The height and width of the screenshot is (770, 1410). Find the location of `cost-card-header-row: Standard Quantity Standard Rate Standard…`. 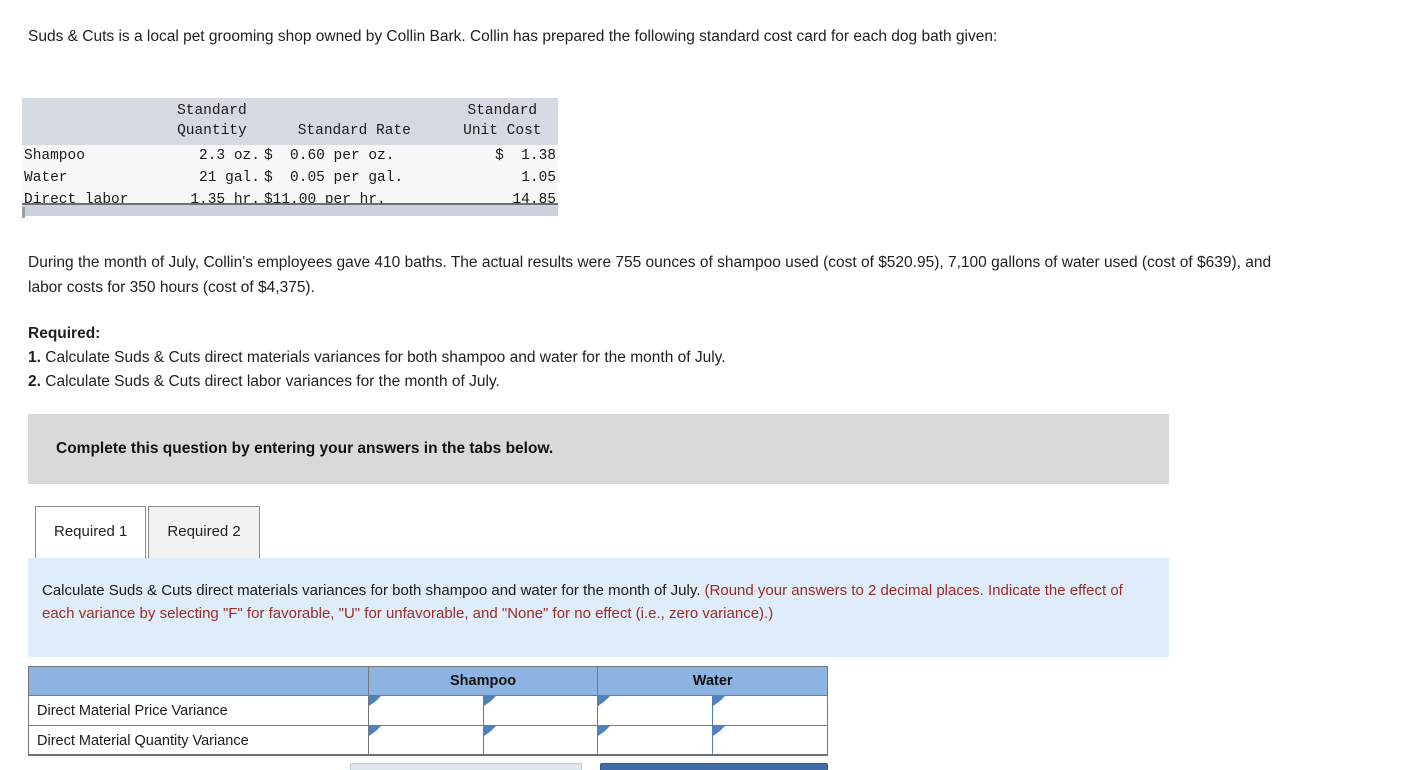

cost-card-header-row: Standard Quantity Standard Rate Standard… is located at coordinates (290, 121).